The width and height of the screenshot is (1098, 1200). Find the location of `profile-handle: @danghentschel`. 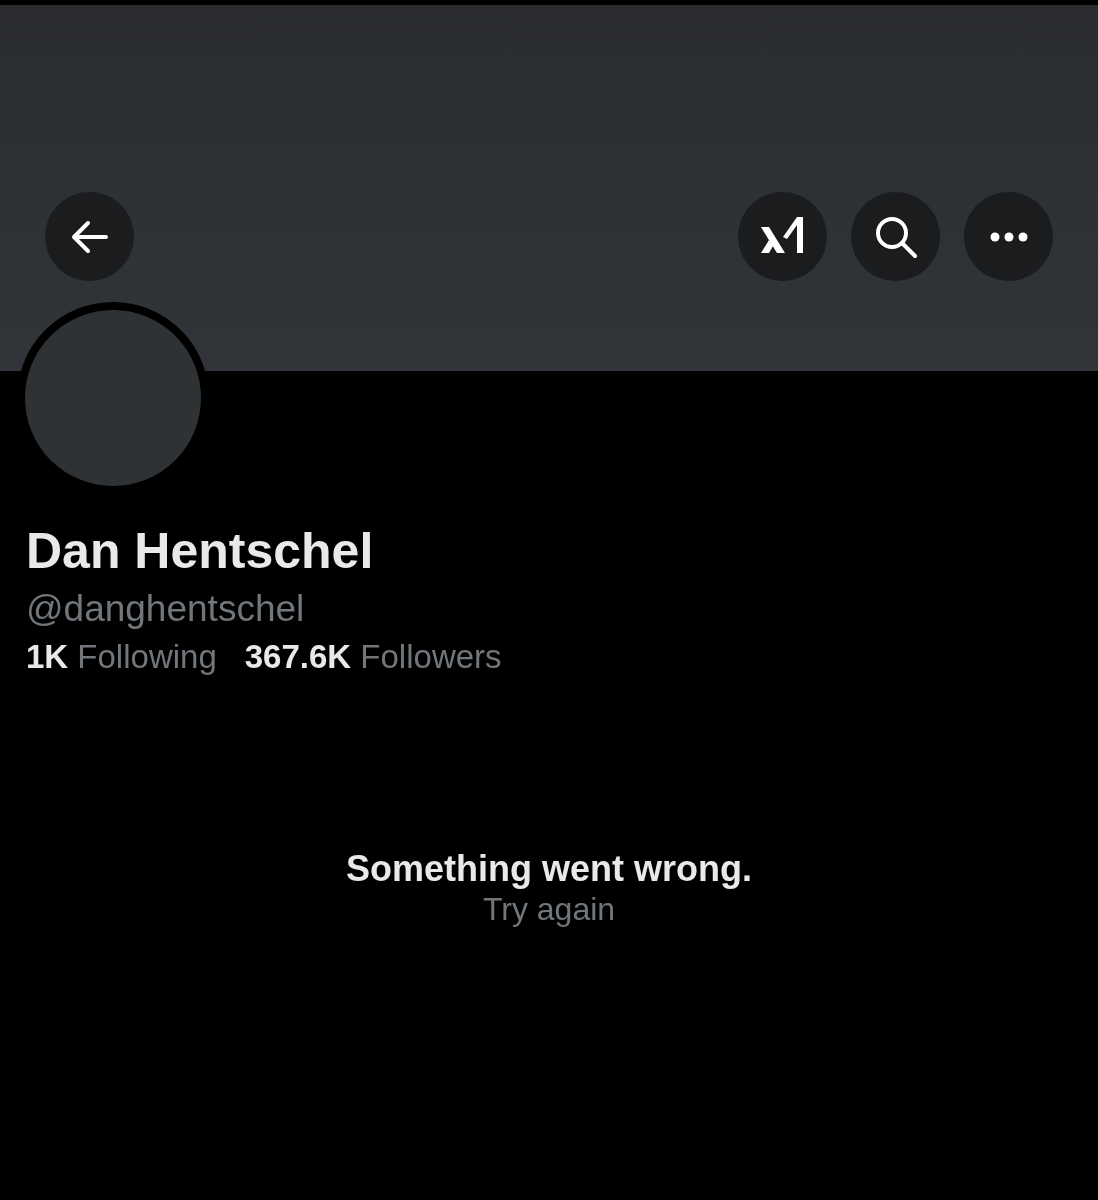

profile-handle: @danghentschel is located at coordinates (166, 609).